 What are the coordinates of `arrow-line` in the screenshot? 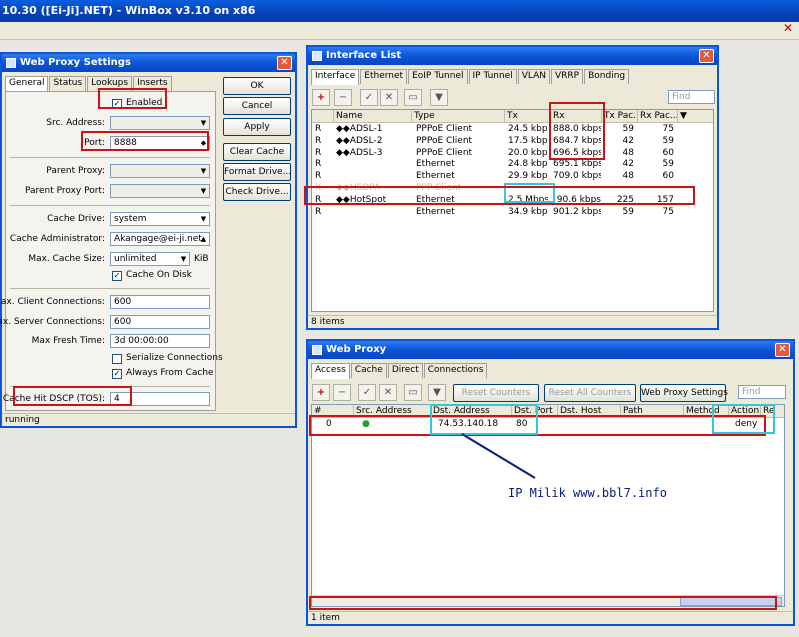 It's located at (498, 456).